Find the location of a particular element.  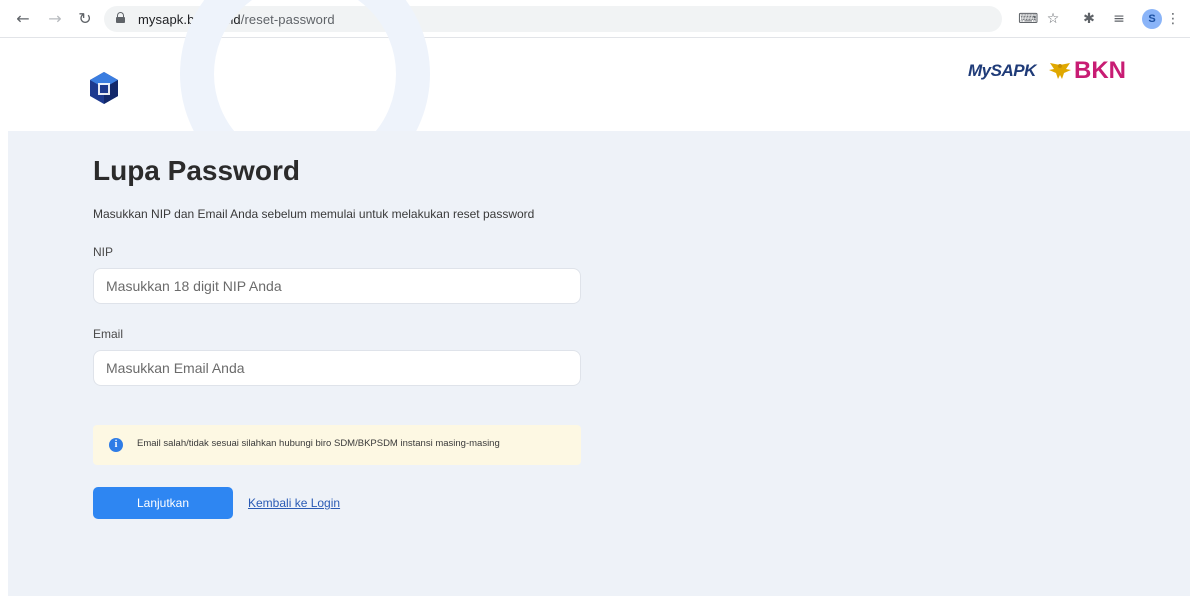

translate-icon: ⌨ is located at coordinates (1028, 19).